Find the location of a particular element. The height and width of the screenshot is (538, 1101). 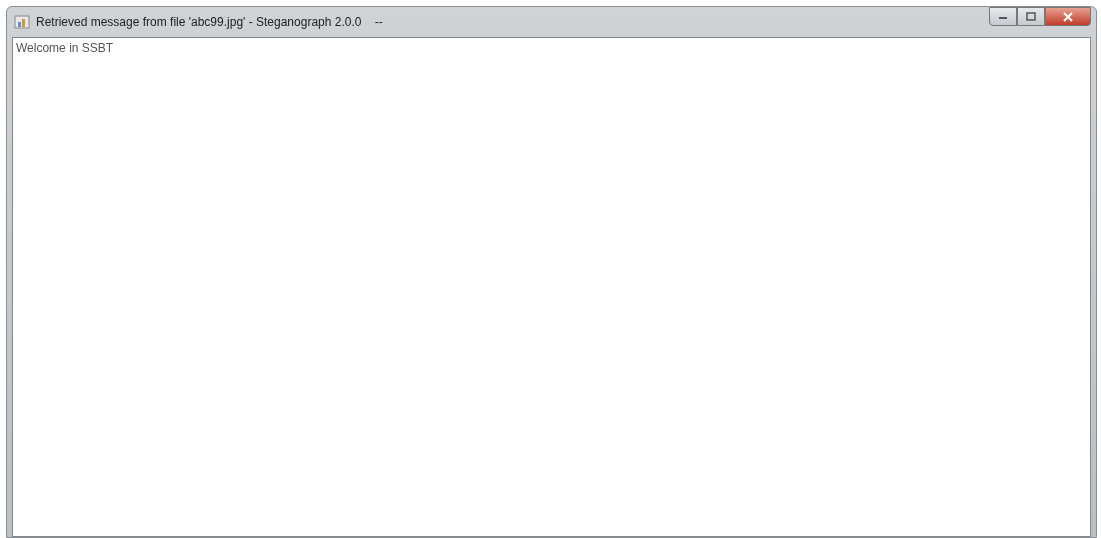

maximize-button is located at coordinates (1031, 16).